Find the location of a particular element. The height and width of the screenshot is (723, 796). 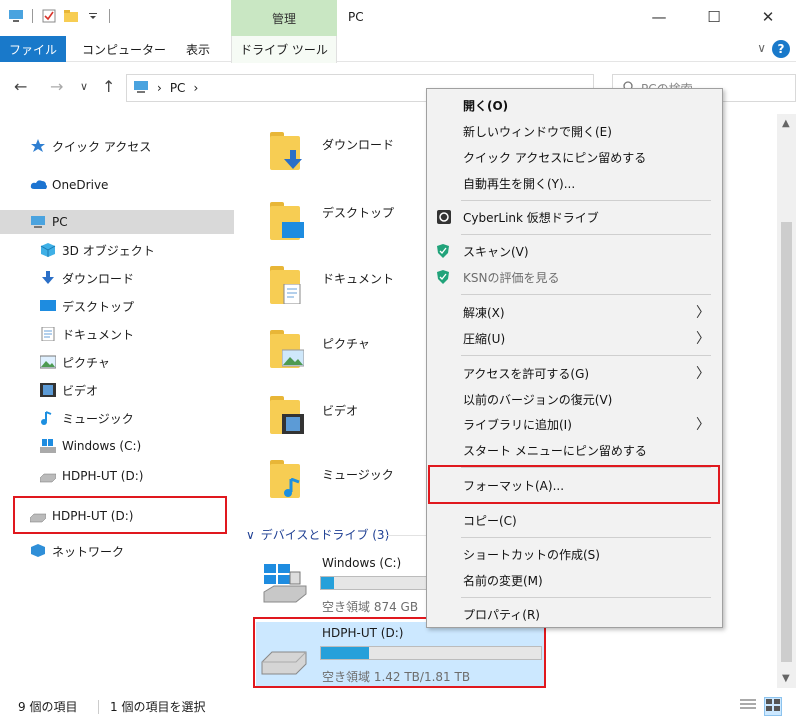

breadcrumb-pc: PC is located at coordinates (178, 88).